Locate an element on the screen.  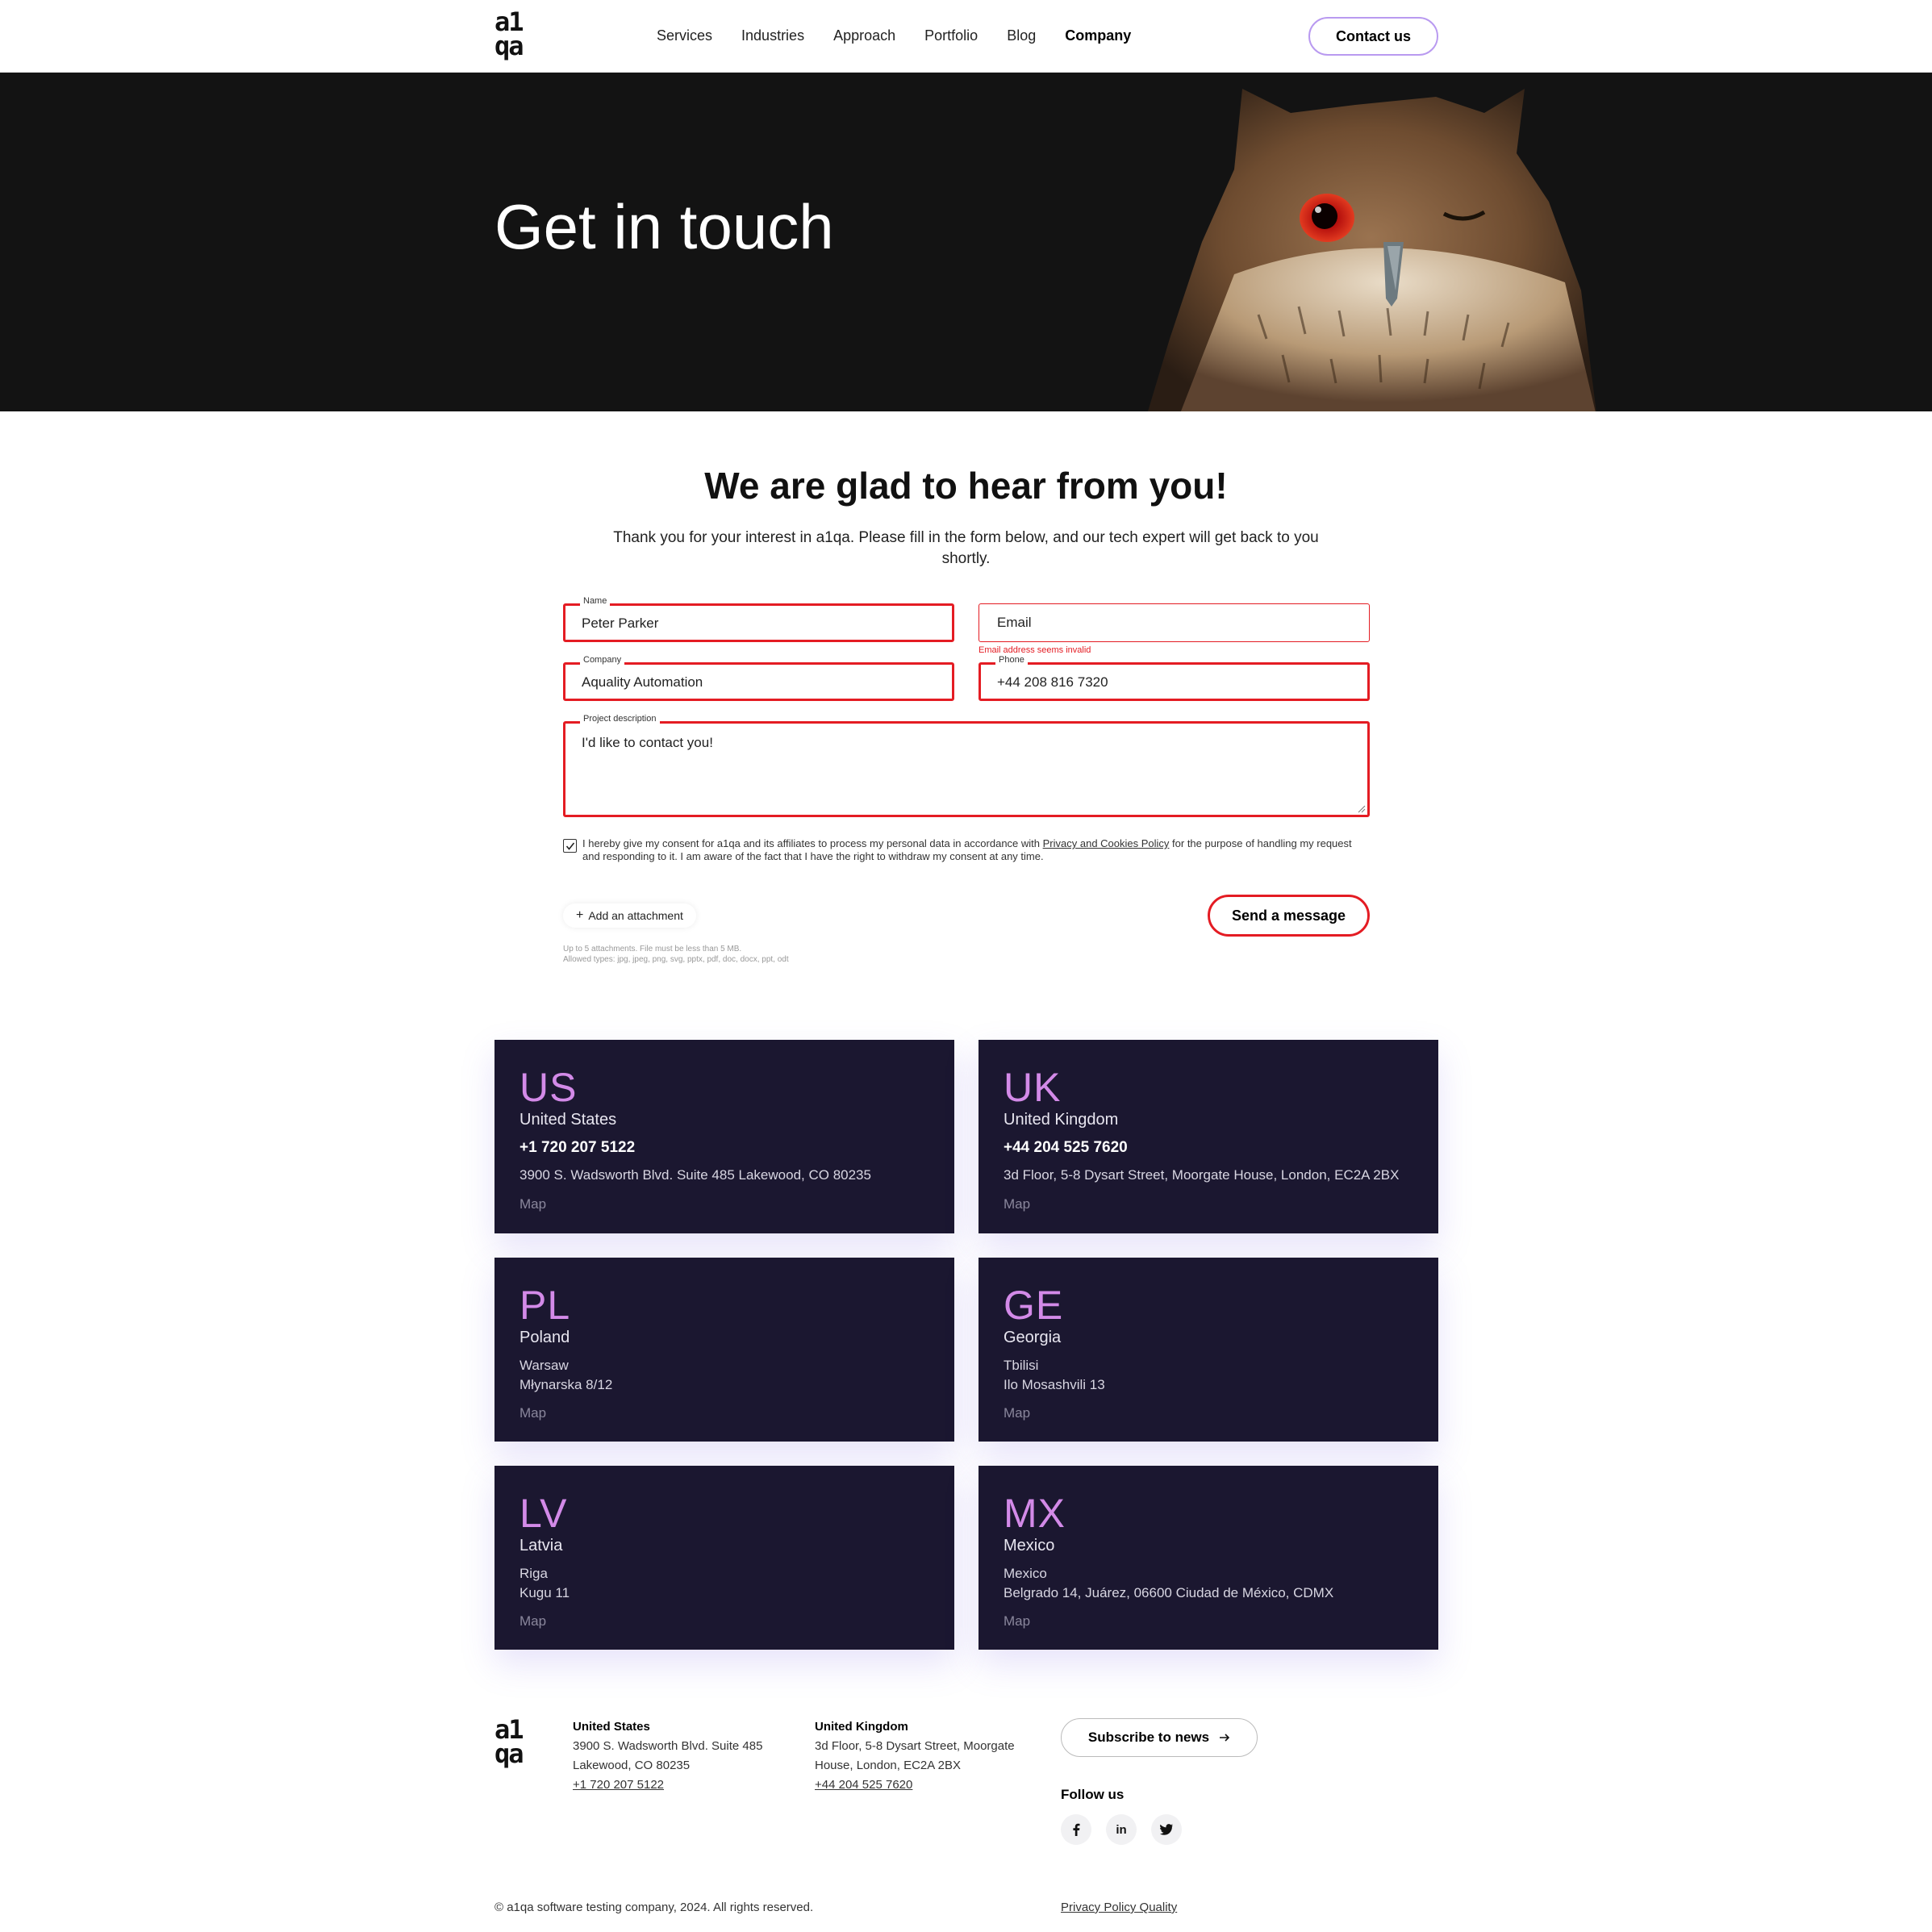
email-placeholder: Email is located at coordinates (1015, 623).